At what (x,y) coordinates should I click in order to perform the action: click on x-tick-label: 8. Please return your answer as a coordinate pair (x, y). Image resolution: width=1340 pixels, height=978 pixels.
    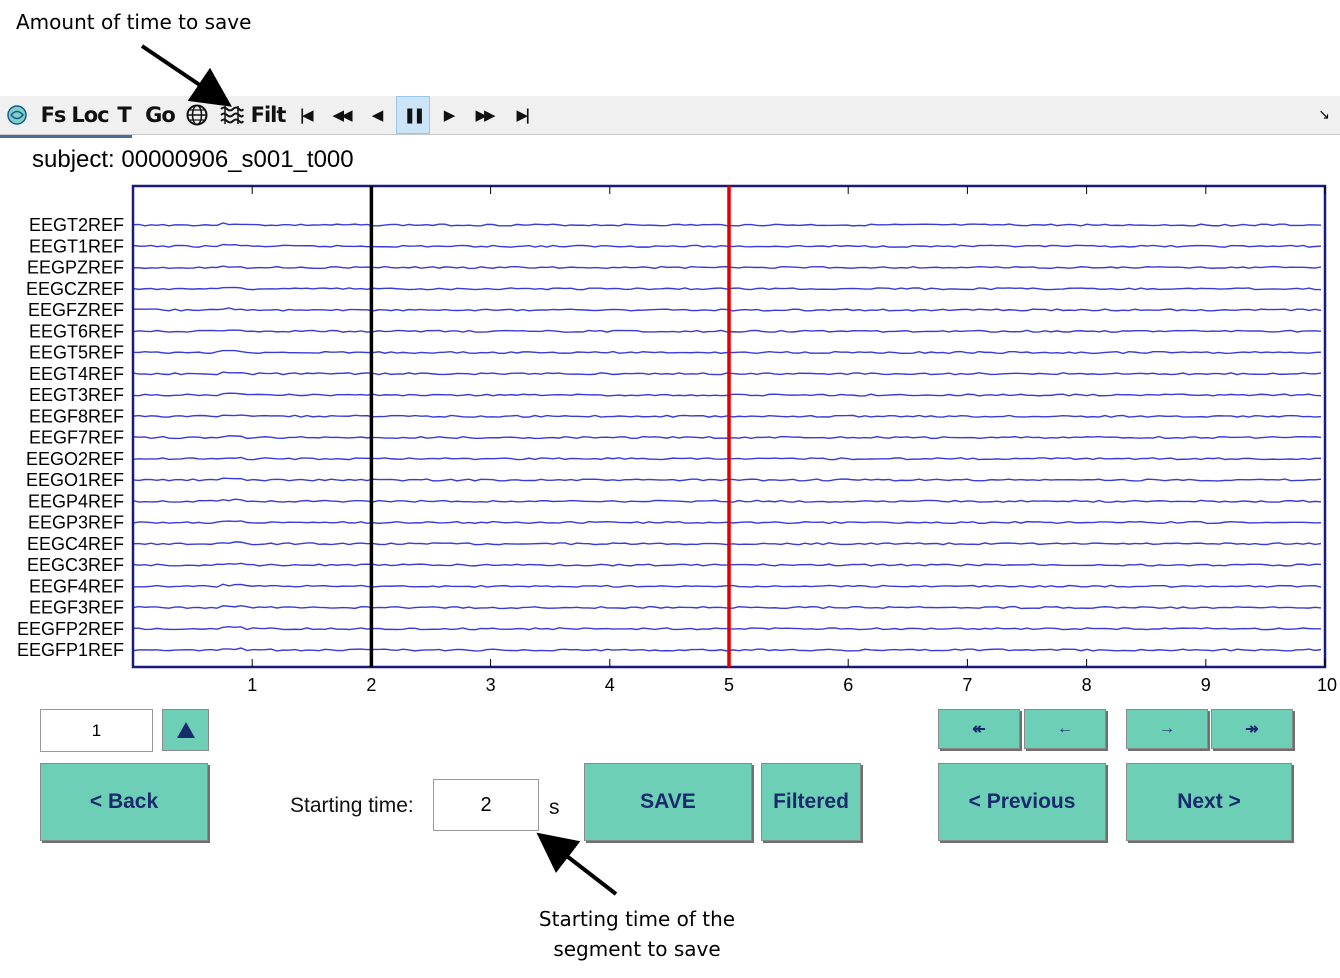
    Looking at the image, I should click on (1087, 685).